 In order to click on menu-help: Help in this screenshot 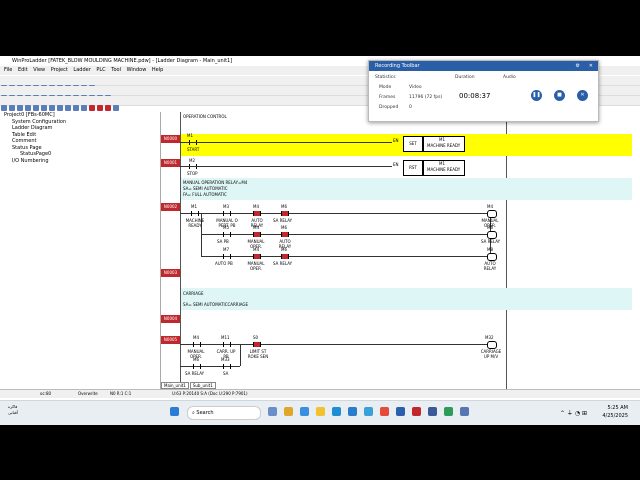, I will do `click(157, 70)`.